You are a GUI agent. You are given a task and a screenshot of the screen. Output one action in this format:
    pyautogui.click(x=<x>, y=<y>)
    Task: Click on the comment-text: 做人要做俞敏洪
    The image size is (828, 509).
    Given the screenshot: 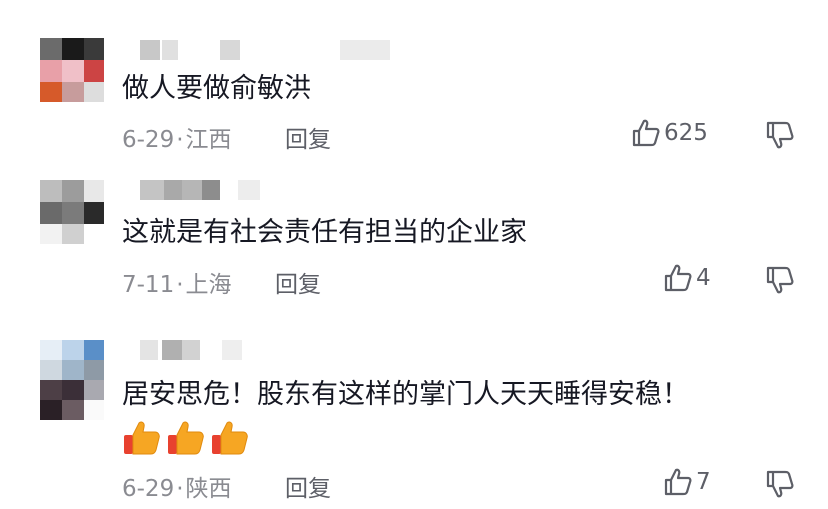 What is the action you would take?
    pyautogui.click(x=216, y=88)
    